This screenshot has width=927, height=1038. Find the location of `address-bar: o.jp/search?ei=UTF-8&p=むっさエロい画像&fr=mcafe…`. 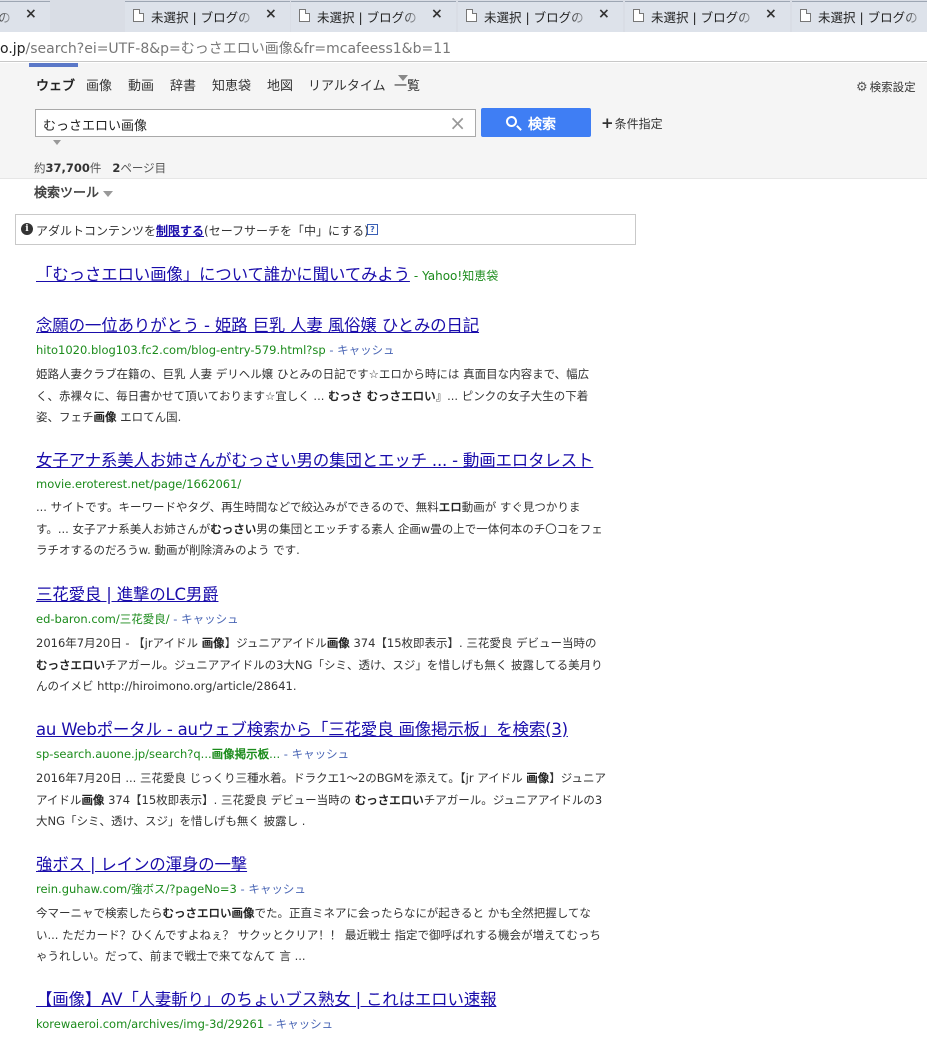

address-bar: o.jp/search?ei=UTF-8&p=むっさエロい画像&fr=mcafe… is located at coordinates (463, 47).